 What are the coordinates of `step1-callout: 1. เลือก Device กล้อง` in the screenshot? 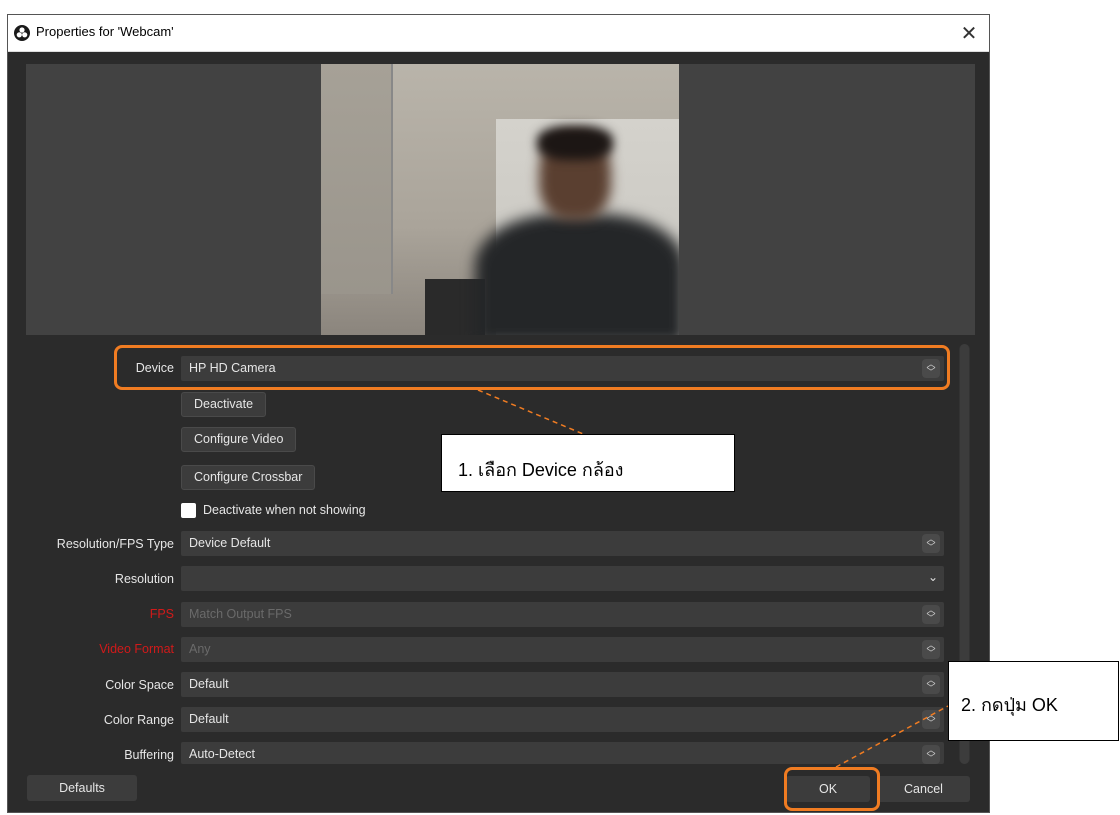 It's located at (588, 463).